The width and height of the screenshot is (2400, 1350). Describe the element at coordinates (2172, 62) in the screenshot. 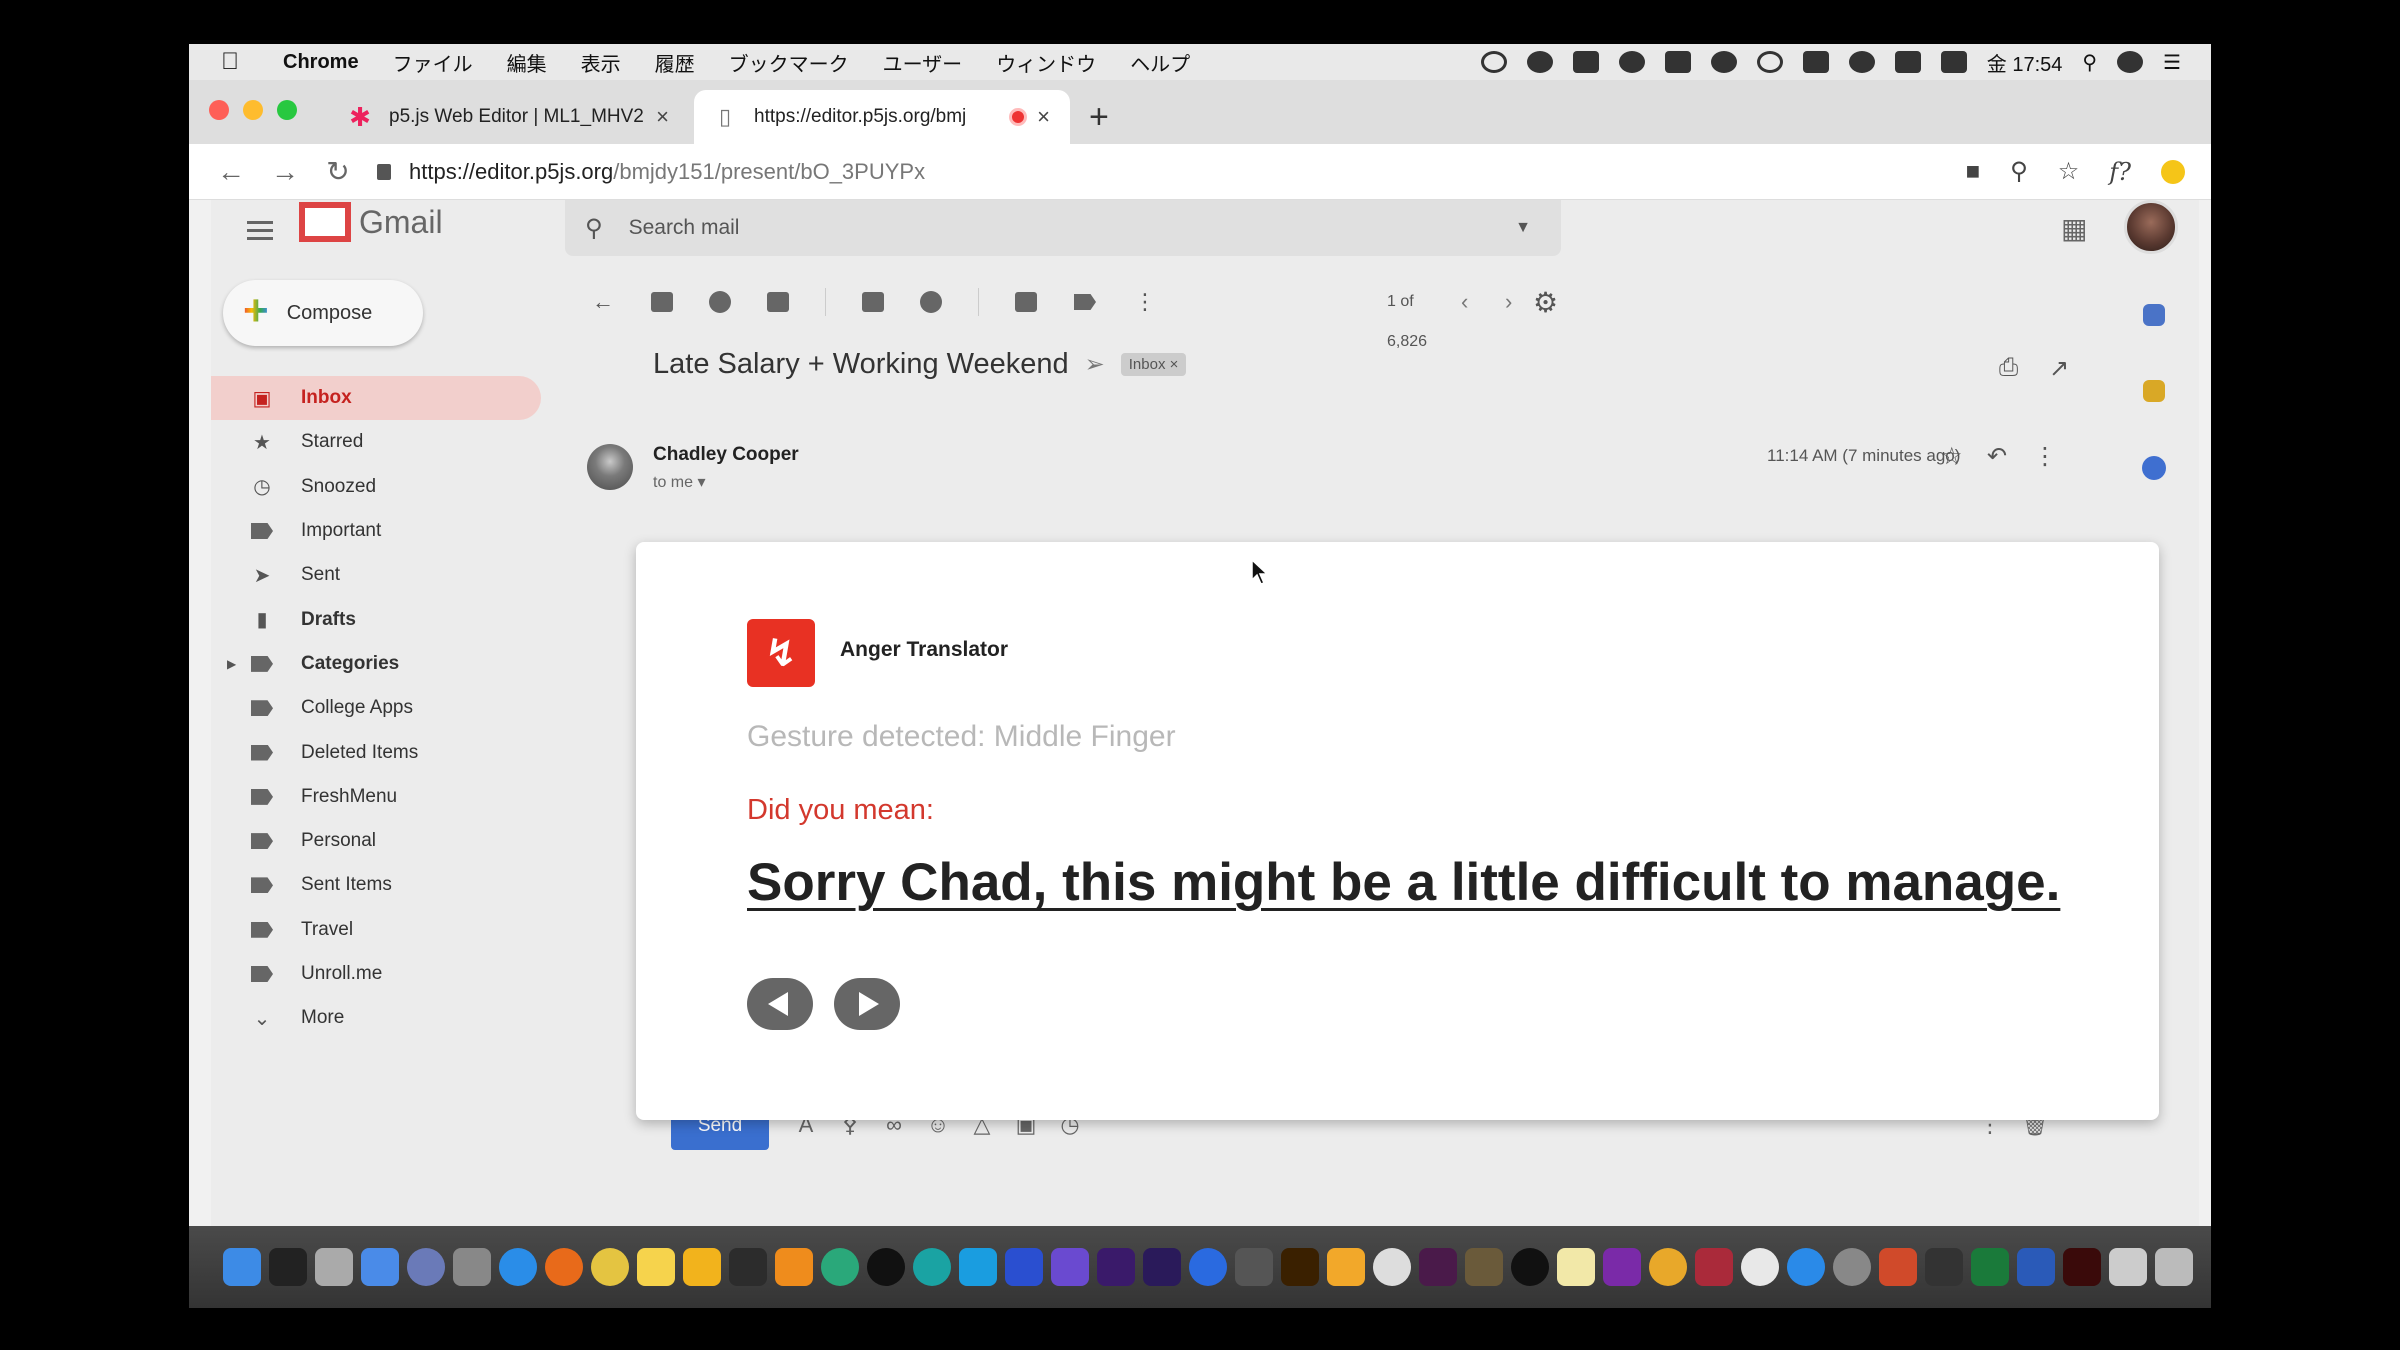

I see `notification-center-icon: ☰` at that location.